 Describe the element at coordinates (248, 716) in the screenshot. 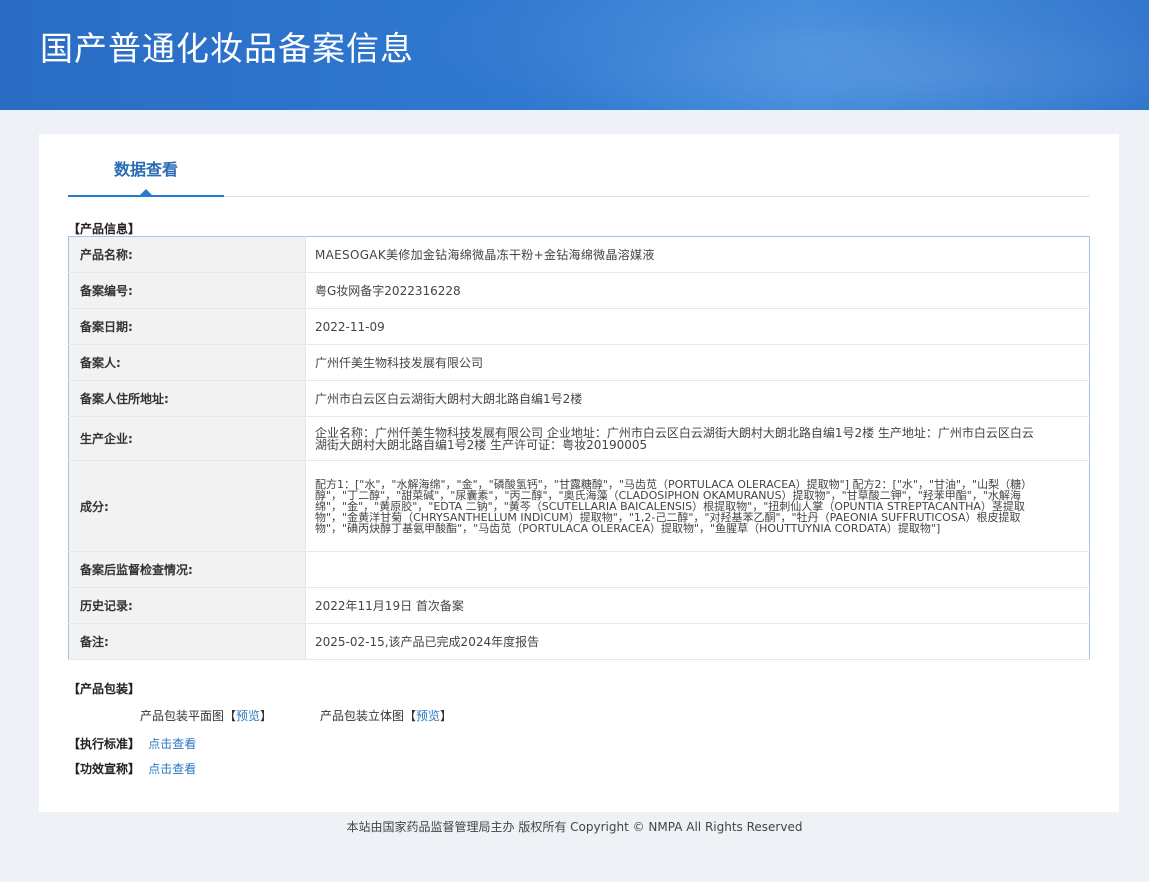

I see `packaging-flat-preview-link: 预览` at that location.